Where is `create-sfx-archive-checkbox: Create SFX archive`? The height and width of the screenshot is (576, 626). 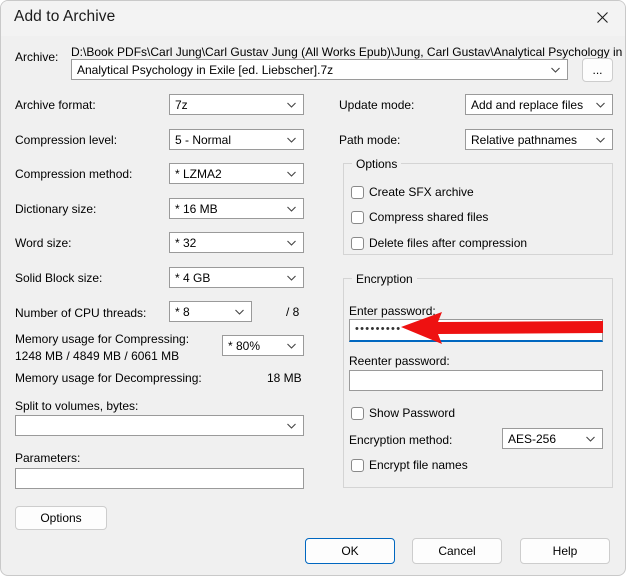 create-sfx-archive-checkbox: Create SFX archive is located at coordinates (412, 192).